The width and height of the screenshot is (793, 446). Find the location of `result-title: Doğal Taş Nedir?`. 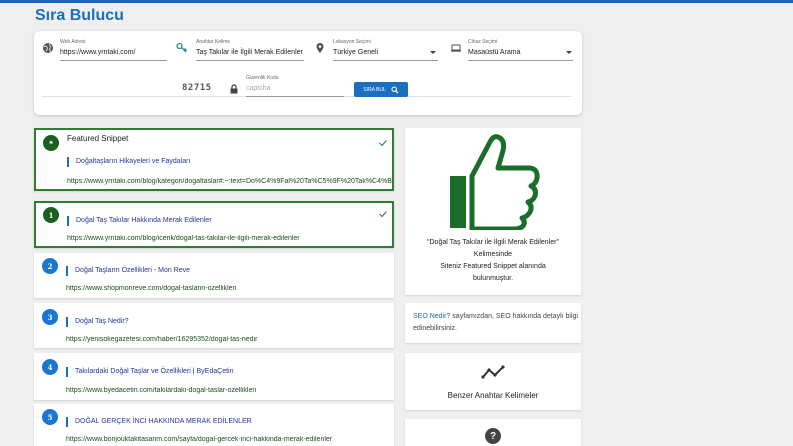

result-title: Doğal Taş Nedir? is located at coordinates (97, 322).